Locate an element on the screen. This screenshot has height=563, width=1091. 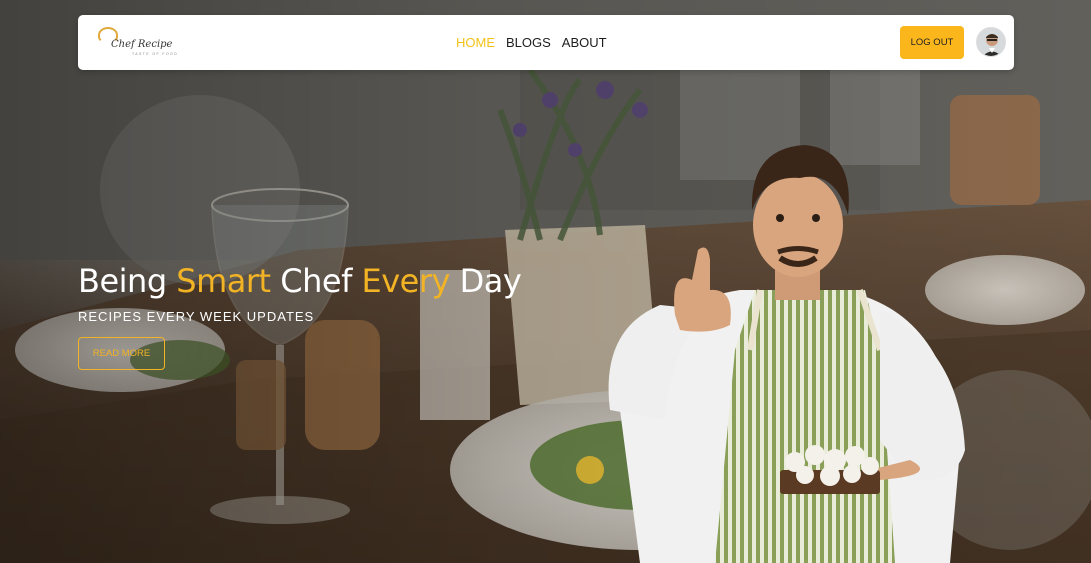
read-more-button: READ MORE is located at coordinates (121, 353).